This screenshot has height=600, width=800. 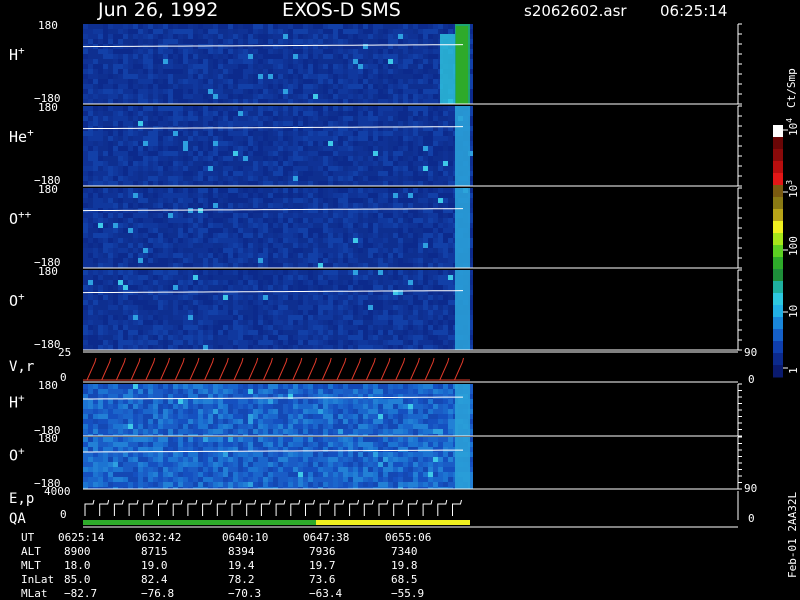 I want to click on panel-0-label: H+, so click(x=17, y=54).